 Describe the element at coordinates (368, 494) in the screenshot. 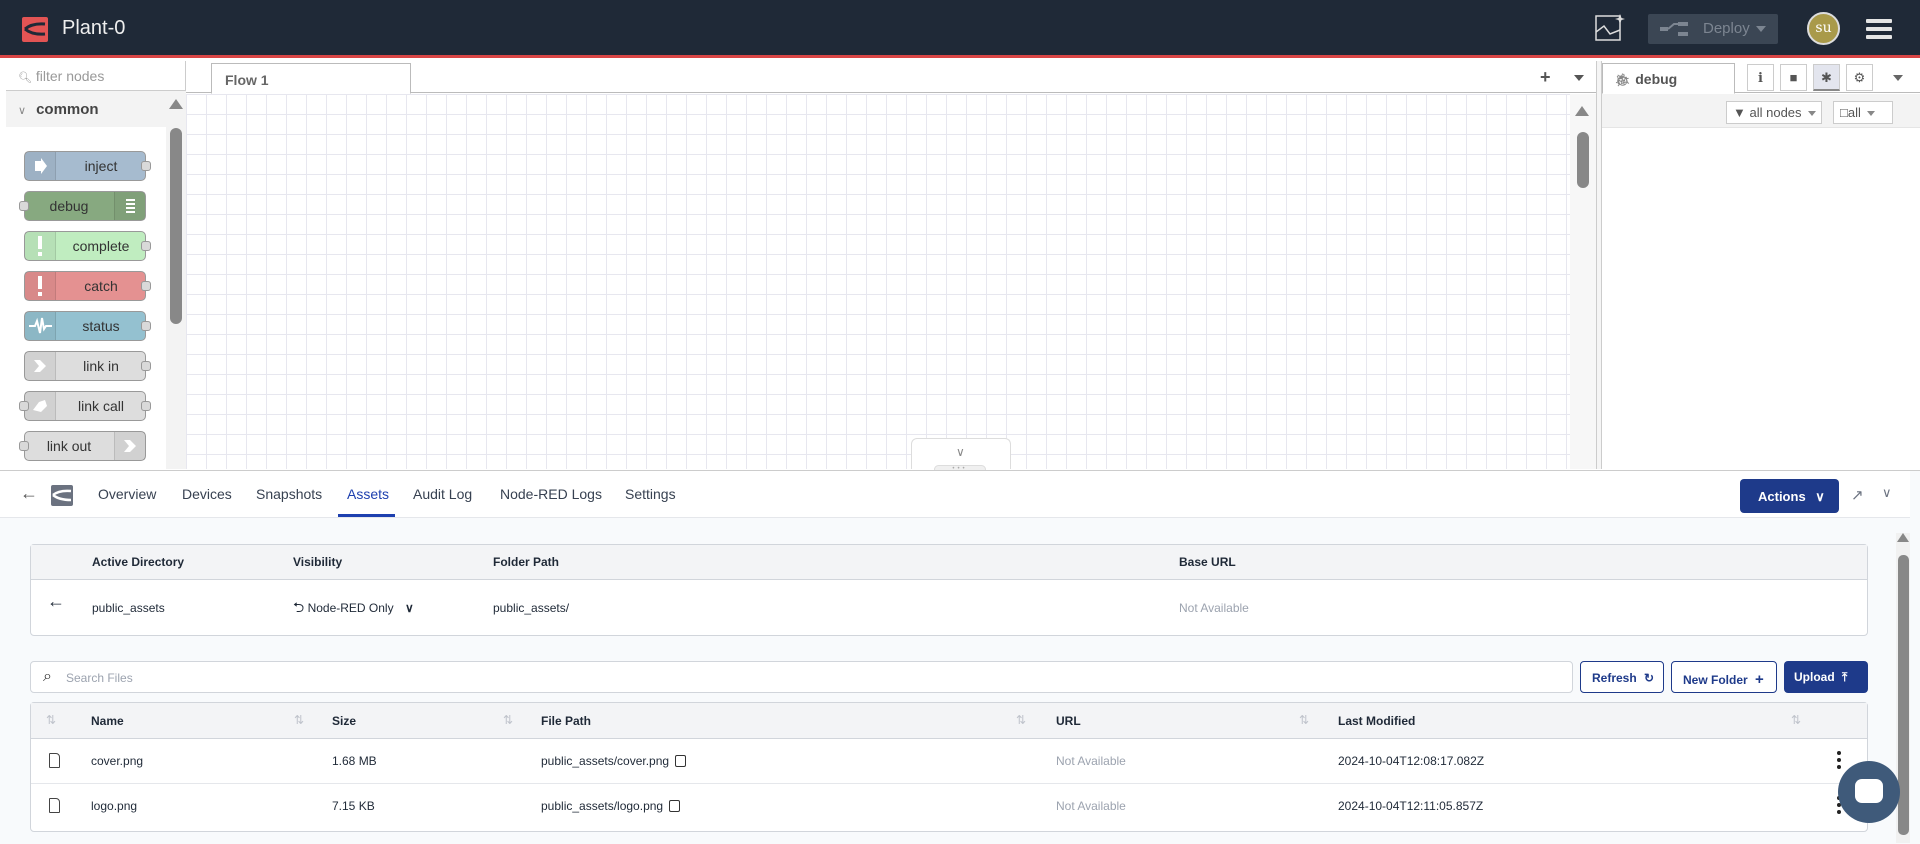

I see `tab-assets: Assets` at that location.